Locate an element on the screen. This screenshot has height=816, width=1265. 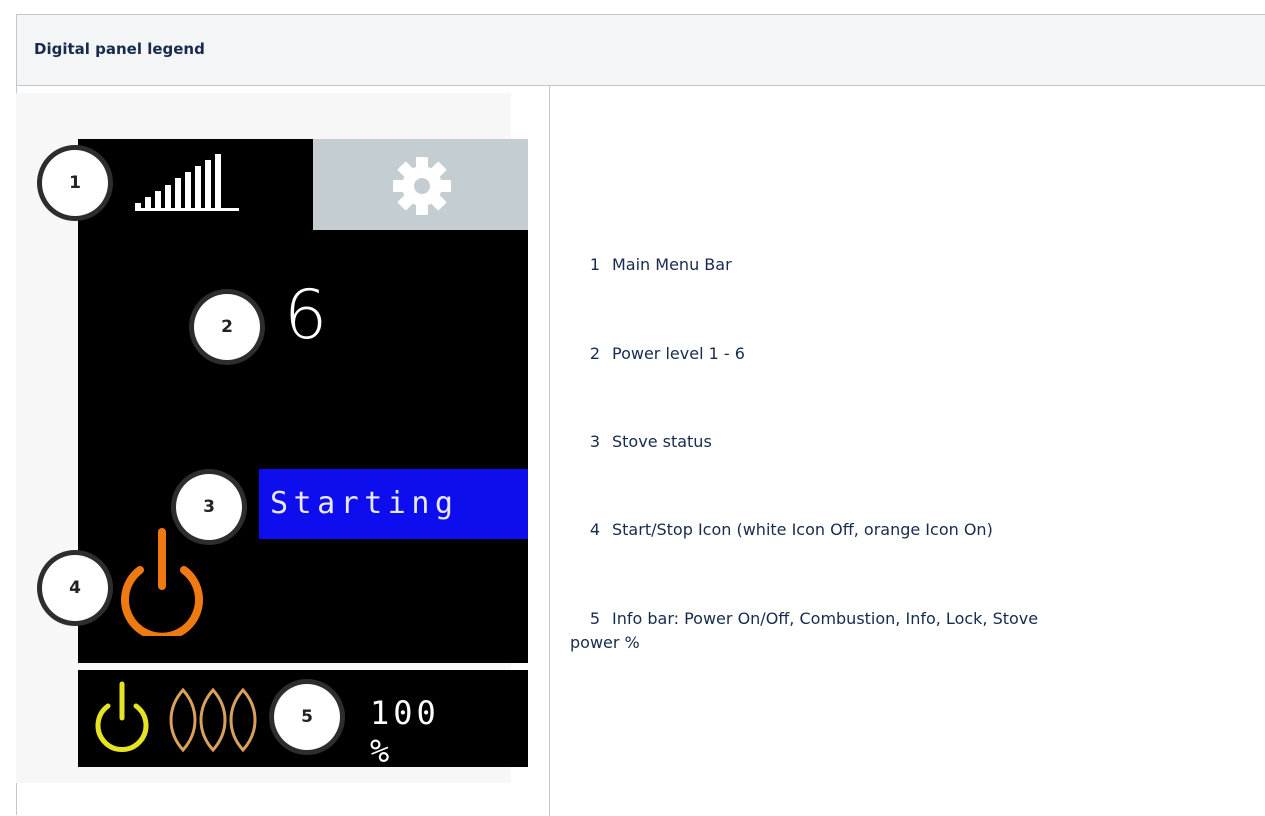
gear-icon is located at coordinates (422, 186).